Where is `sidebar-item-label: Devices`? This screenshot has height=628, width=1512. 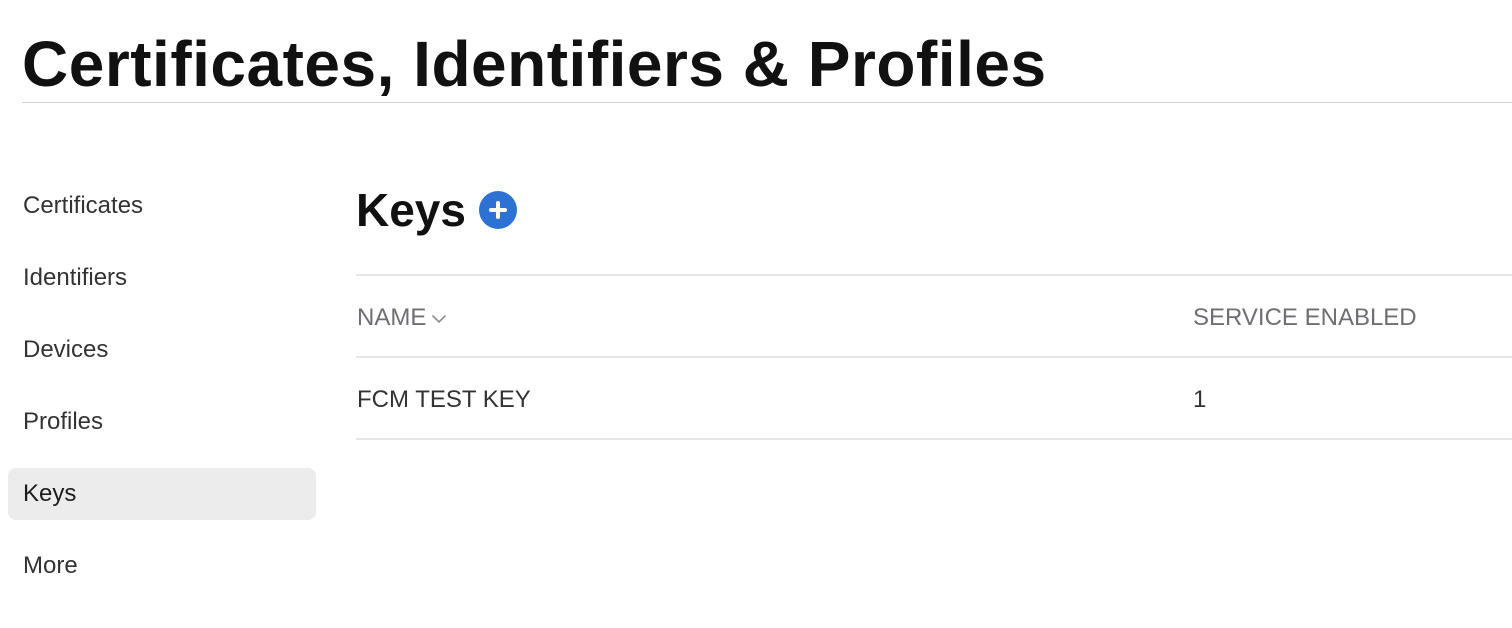
sidebar-item-label: Devices is located at coordinates (66, 349).